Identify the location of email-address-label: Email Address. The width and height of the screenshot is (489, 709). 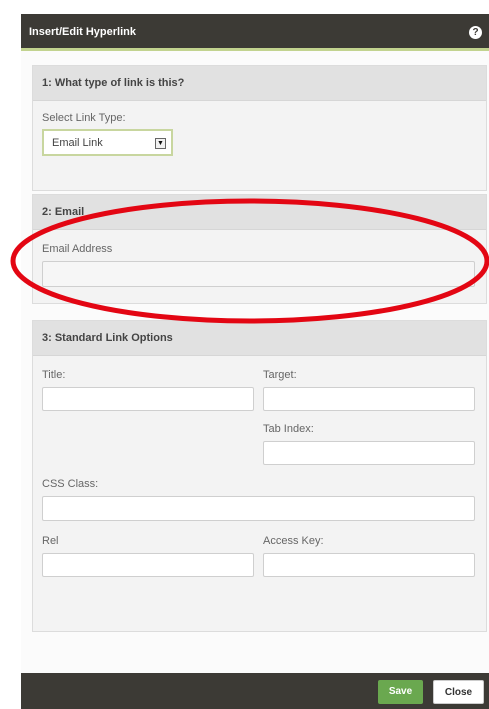
(77, 249).